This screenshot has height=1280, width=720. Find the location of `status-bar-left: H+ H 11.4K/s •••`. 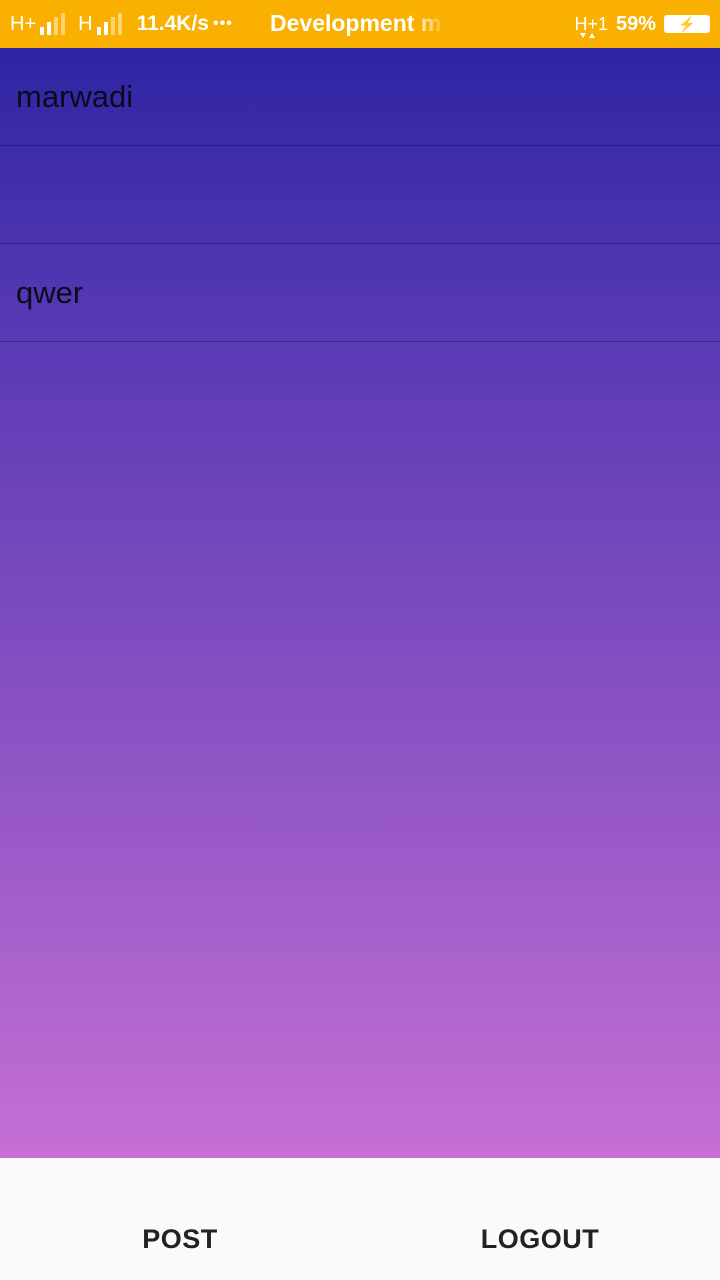

status-bar-left: H+ H 11.4K/s ••• is located at coordinates (116, 24).